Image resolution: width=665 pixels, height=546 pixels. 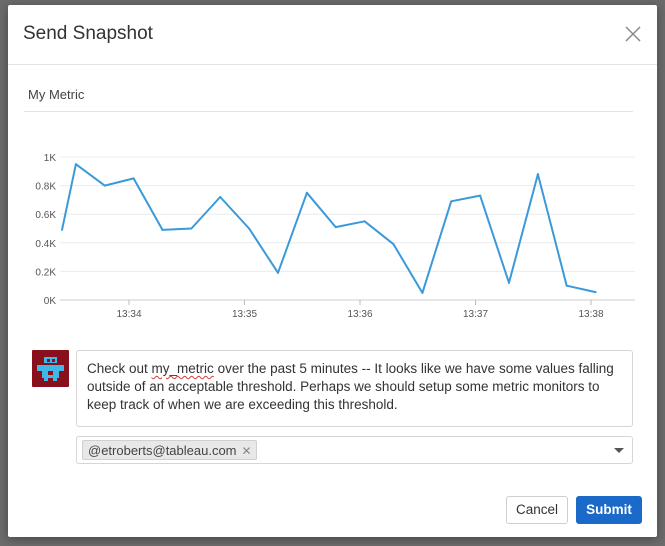 What do you see at coordinates (247, 451) in the screenshot?
I see `remove-recipient-icon: ✕` at bounding box center [247, 451].